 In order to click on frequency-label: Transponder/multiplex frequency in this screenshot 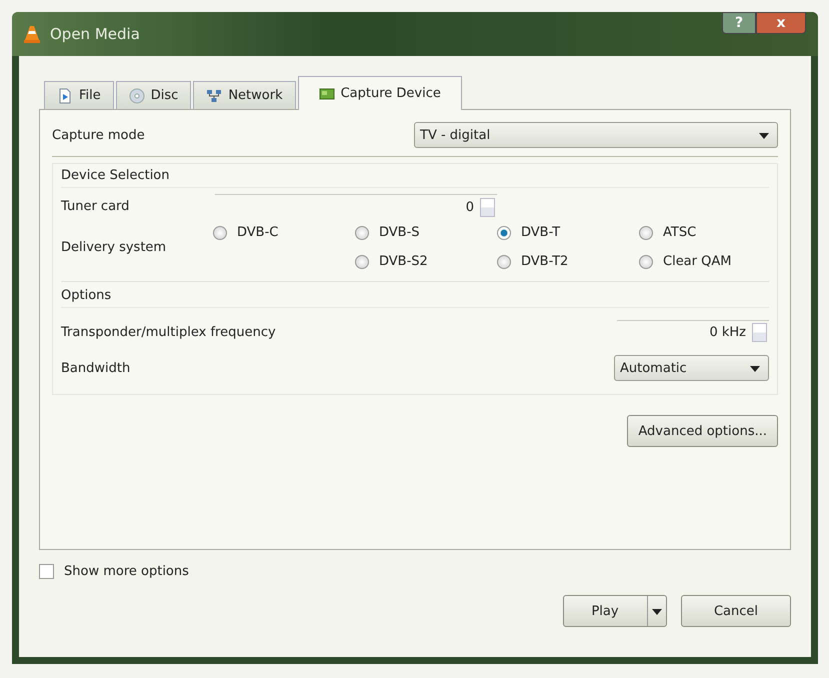, I will do `click(168, 332)`.